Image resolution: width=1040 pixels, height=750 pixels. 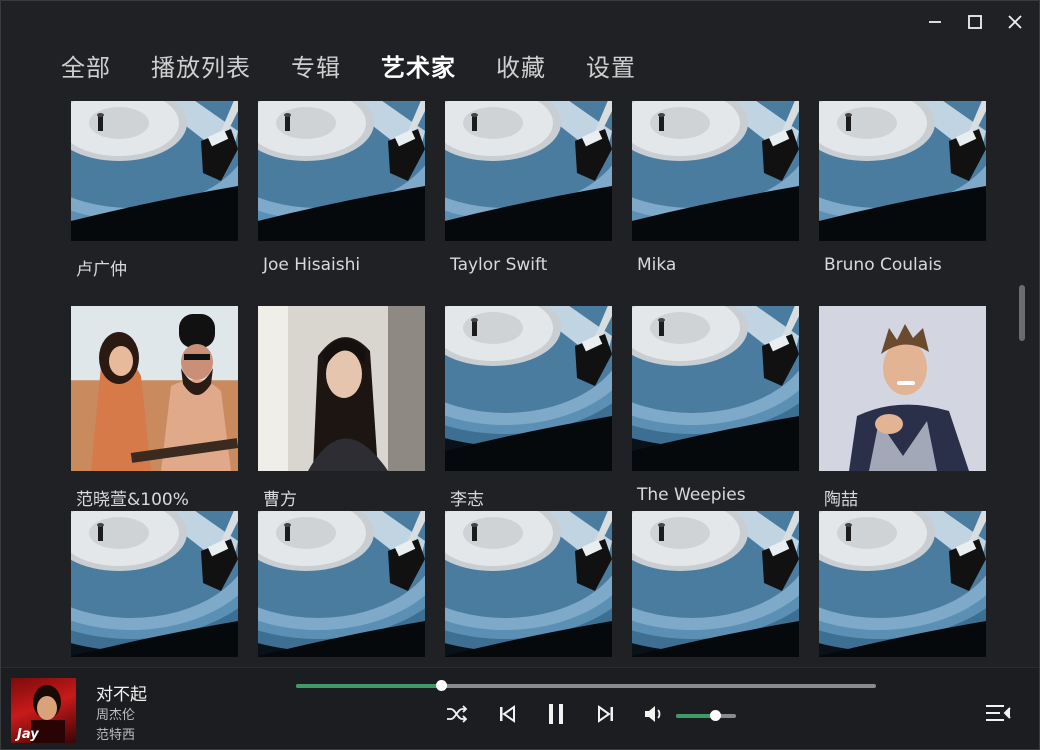 I want to click on artist-name: 范晓萱&100%, so click(x=132, y=500).